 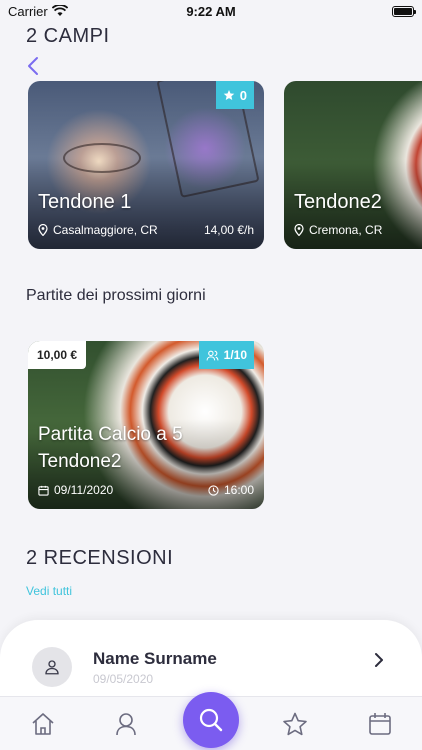 What do you see at coordinates (43, 724) in the screenshot?
I see `home-icon` at bounding box center [43, 724].